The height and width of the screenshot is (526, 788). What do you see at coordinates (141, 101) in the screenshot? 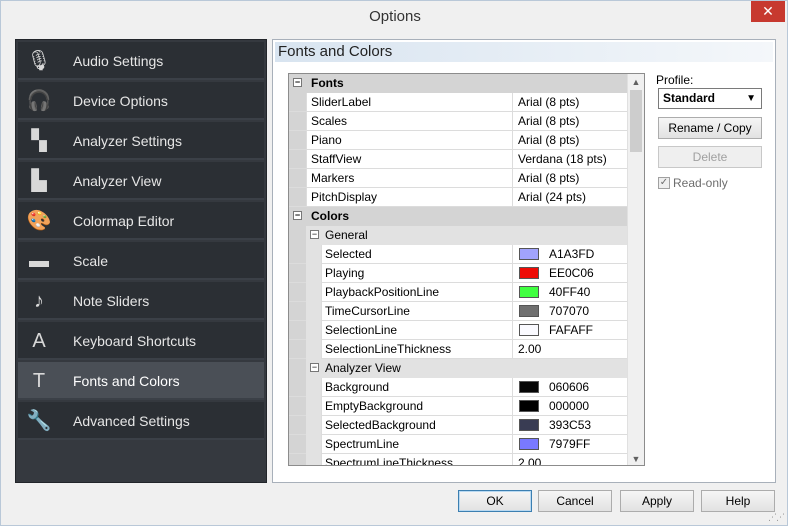
I see `sidebar-item-device-options: 🎧 Device Options` at bounding box center [141, 101].